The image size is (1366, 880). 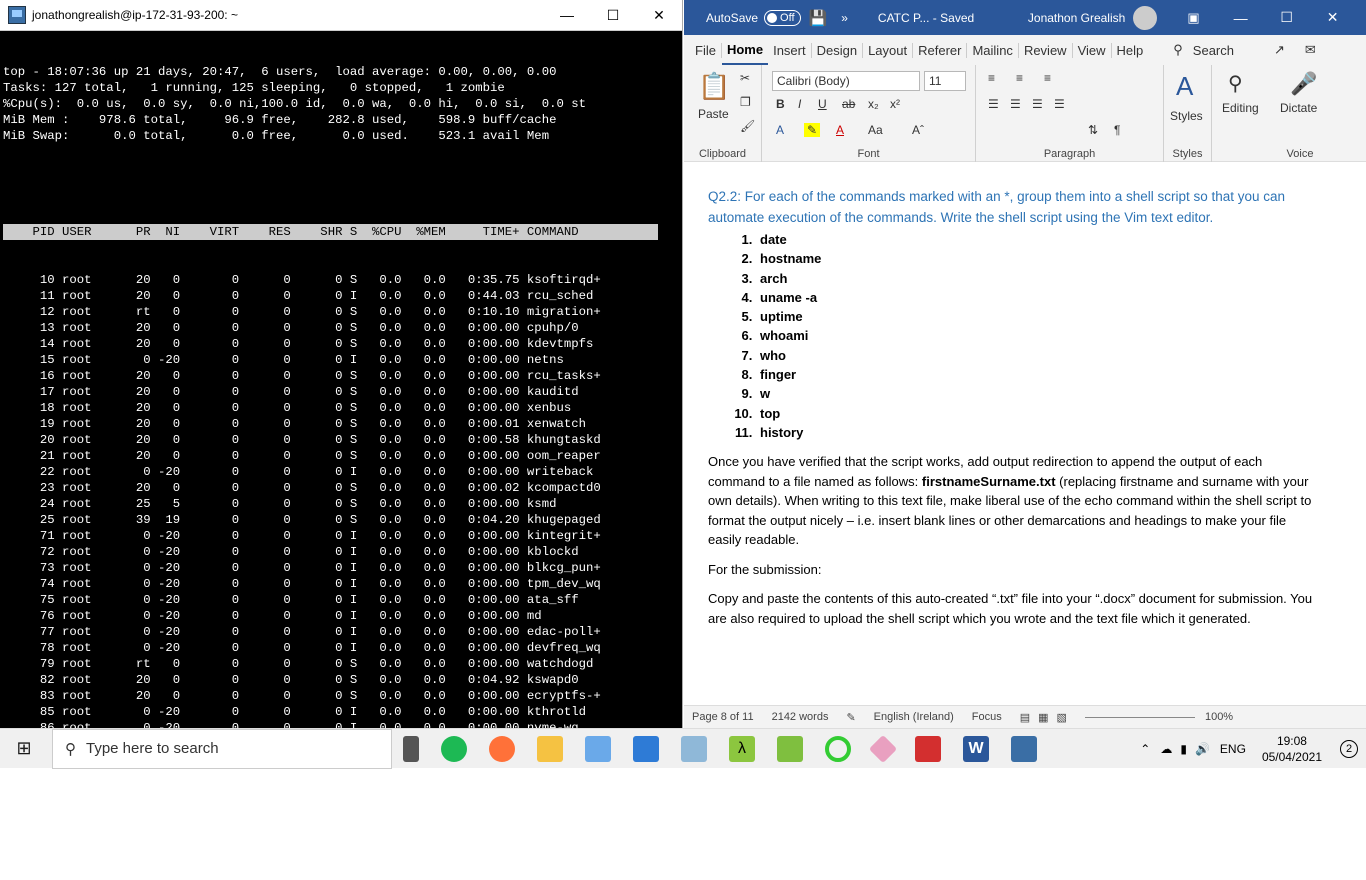 I want to click on superscript-button: x², so click(x=895, y=104).